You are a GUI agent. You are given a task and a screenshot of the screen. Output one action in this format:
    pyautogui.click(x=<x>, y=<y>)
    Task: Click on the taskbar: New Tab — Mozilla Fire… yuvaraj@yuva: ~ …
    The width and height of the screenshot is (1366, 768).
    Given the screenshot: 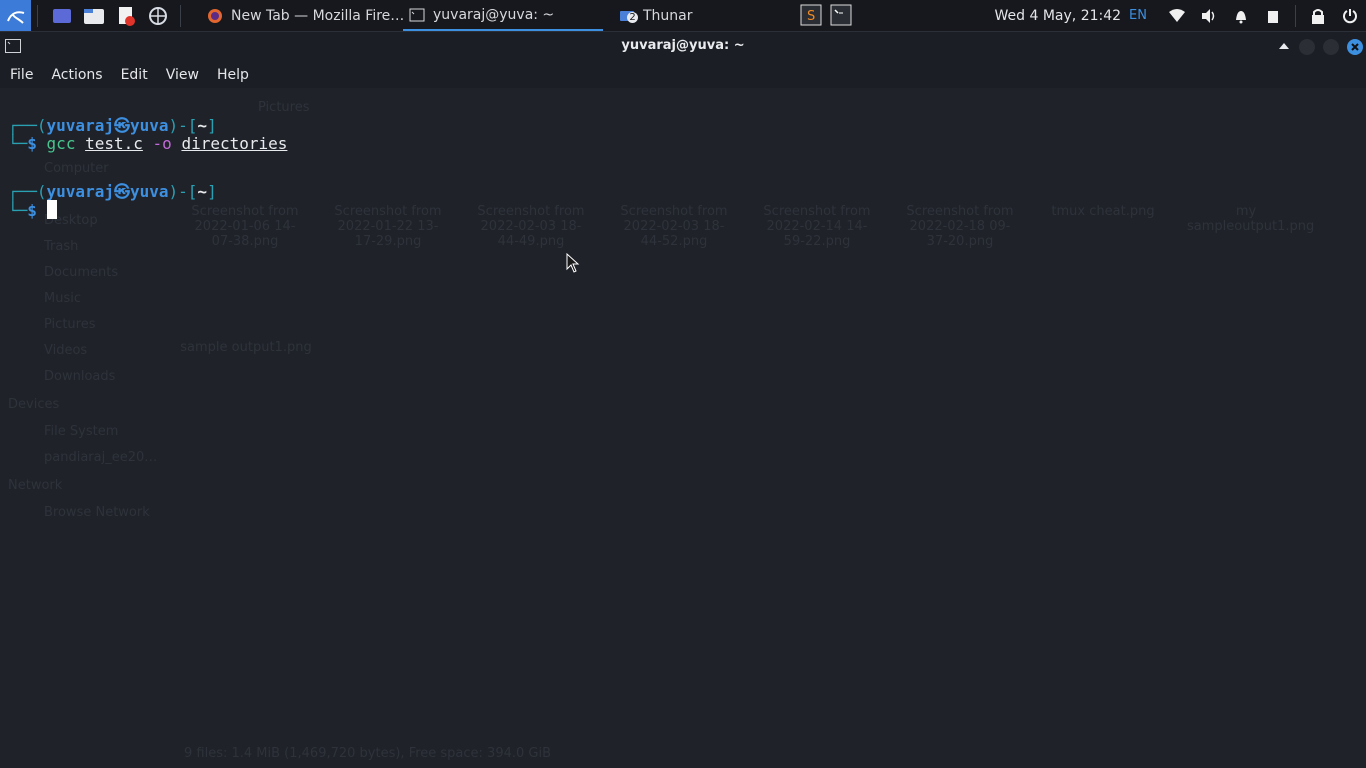 What is the action you would take?
    pyautogui.click(x=683, y=16)
    